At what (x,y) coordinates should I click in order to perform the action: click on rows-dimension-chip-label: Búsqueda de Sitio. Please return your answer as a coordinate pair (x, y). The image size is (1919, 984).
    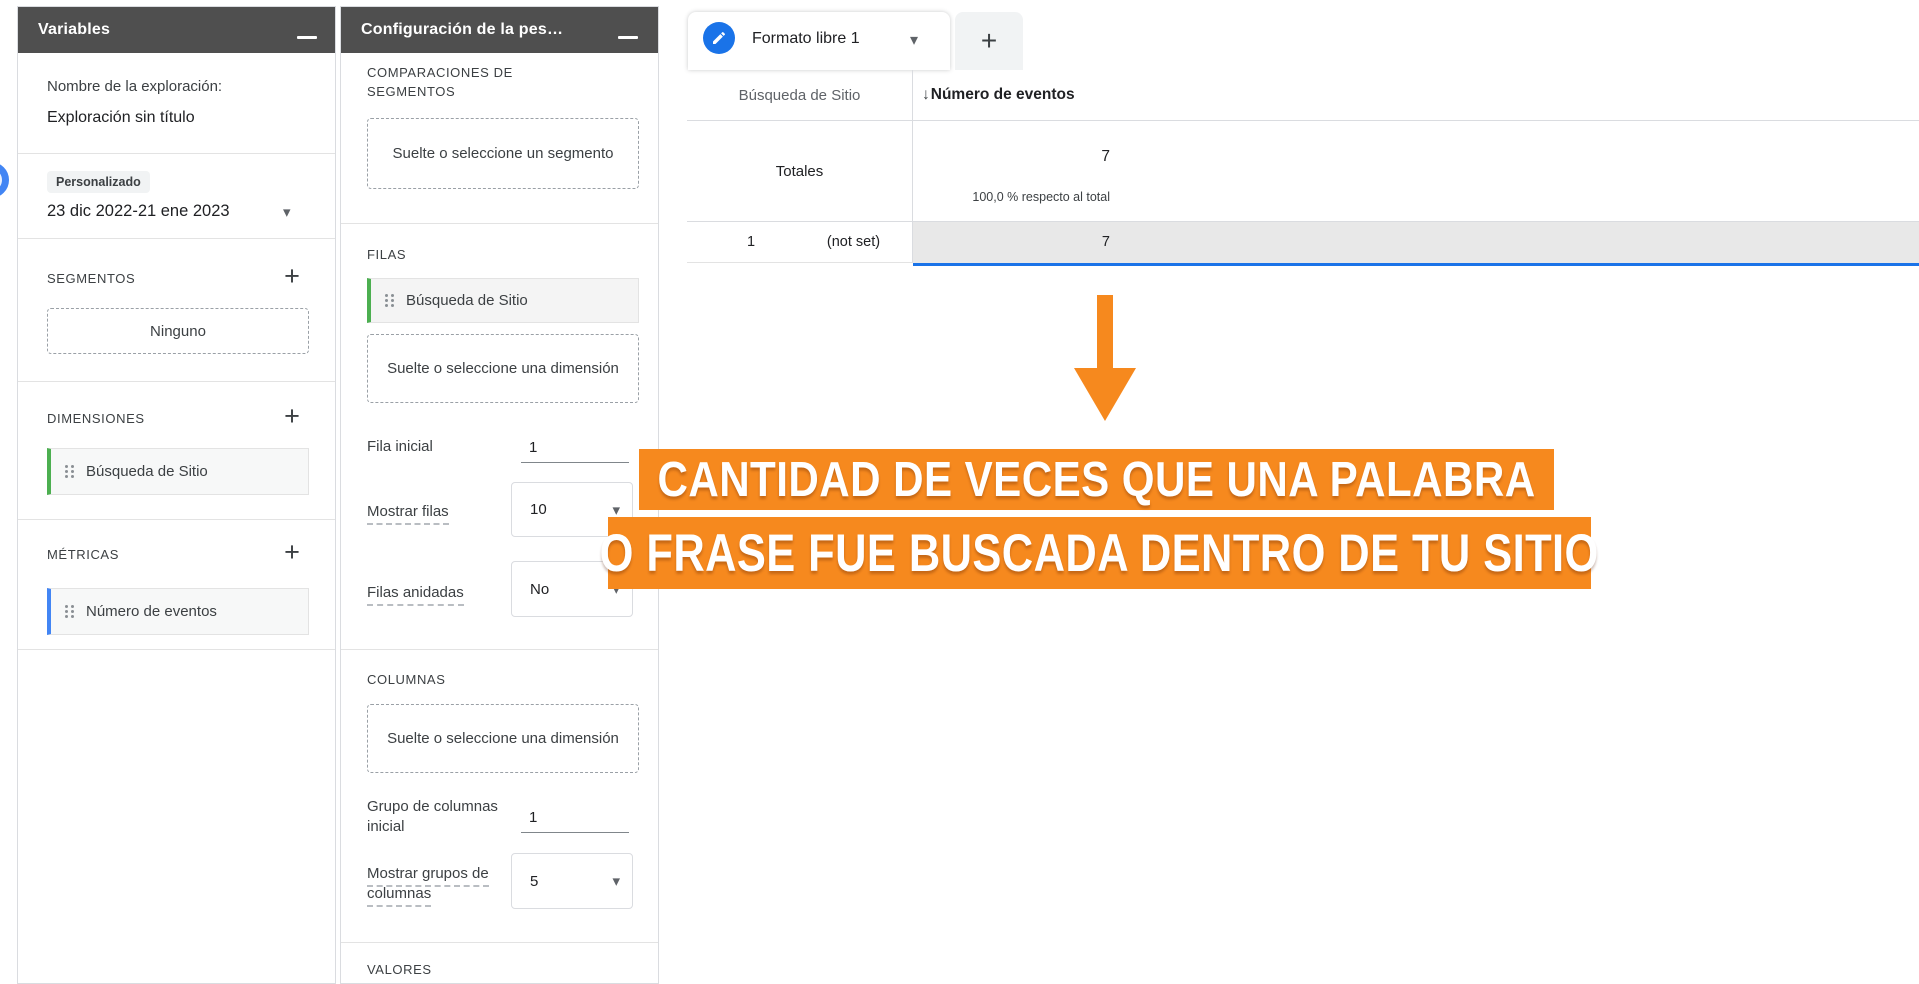
    Looking at the image, I should click on (467, 300).